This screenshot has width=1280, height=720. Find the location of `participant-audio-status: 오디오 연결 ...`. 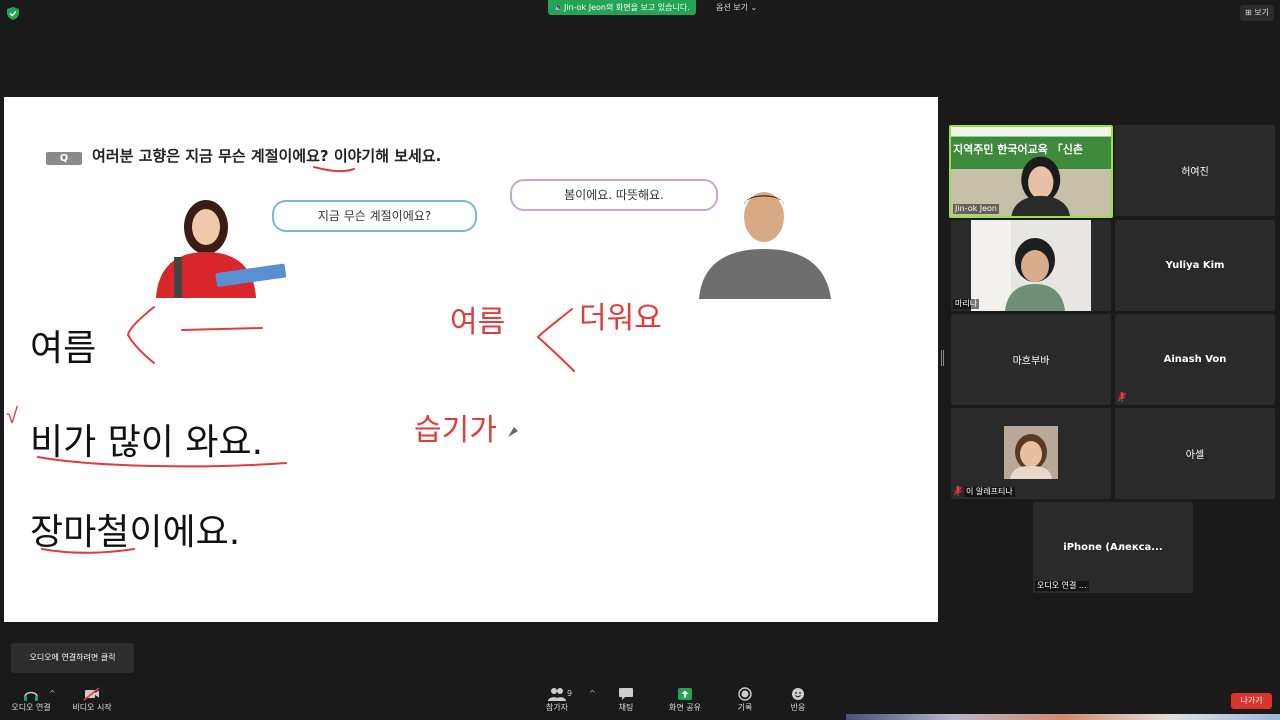

participant-audio-status: 오디오 연결 ... is located at coordinates (1062, 586).